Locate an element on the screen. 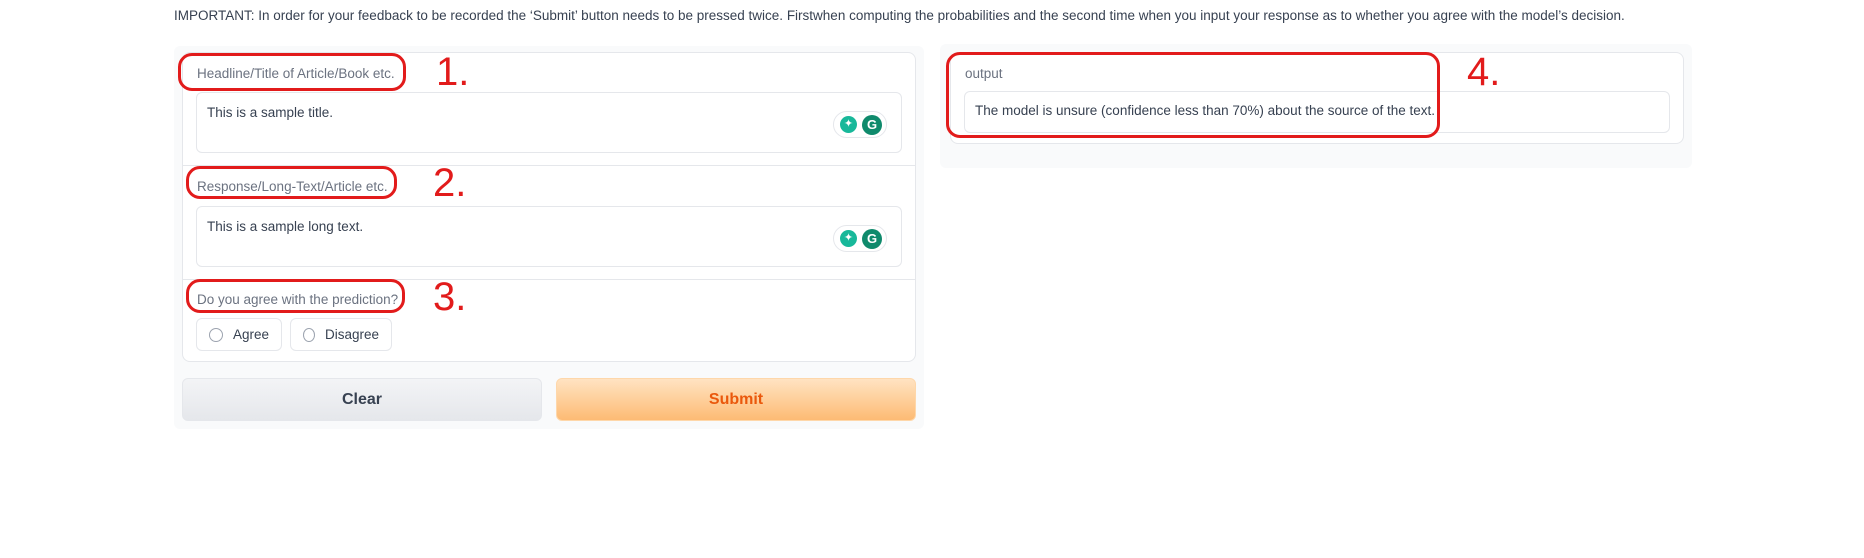  headline-value: This is a sample title. is located at coordinates (270, 112).